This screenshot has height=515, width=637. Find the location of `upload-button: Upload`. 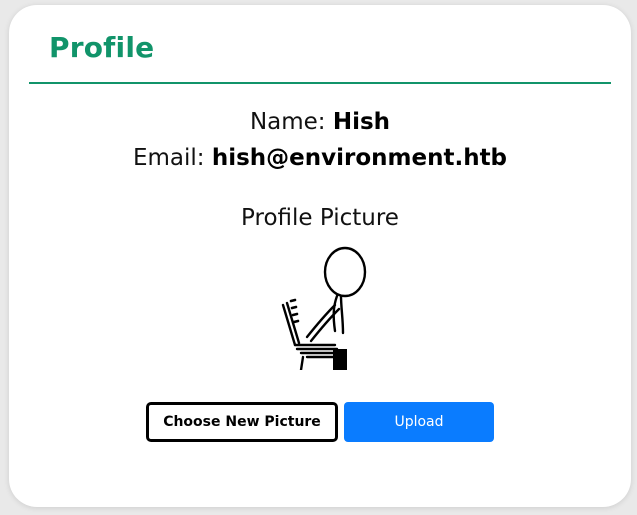

upload-button: Upload is located at coordinates (419, 422).